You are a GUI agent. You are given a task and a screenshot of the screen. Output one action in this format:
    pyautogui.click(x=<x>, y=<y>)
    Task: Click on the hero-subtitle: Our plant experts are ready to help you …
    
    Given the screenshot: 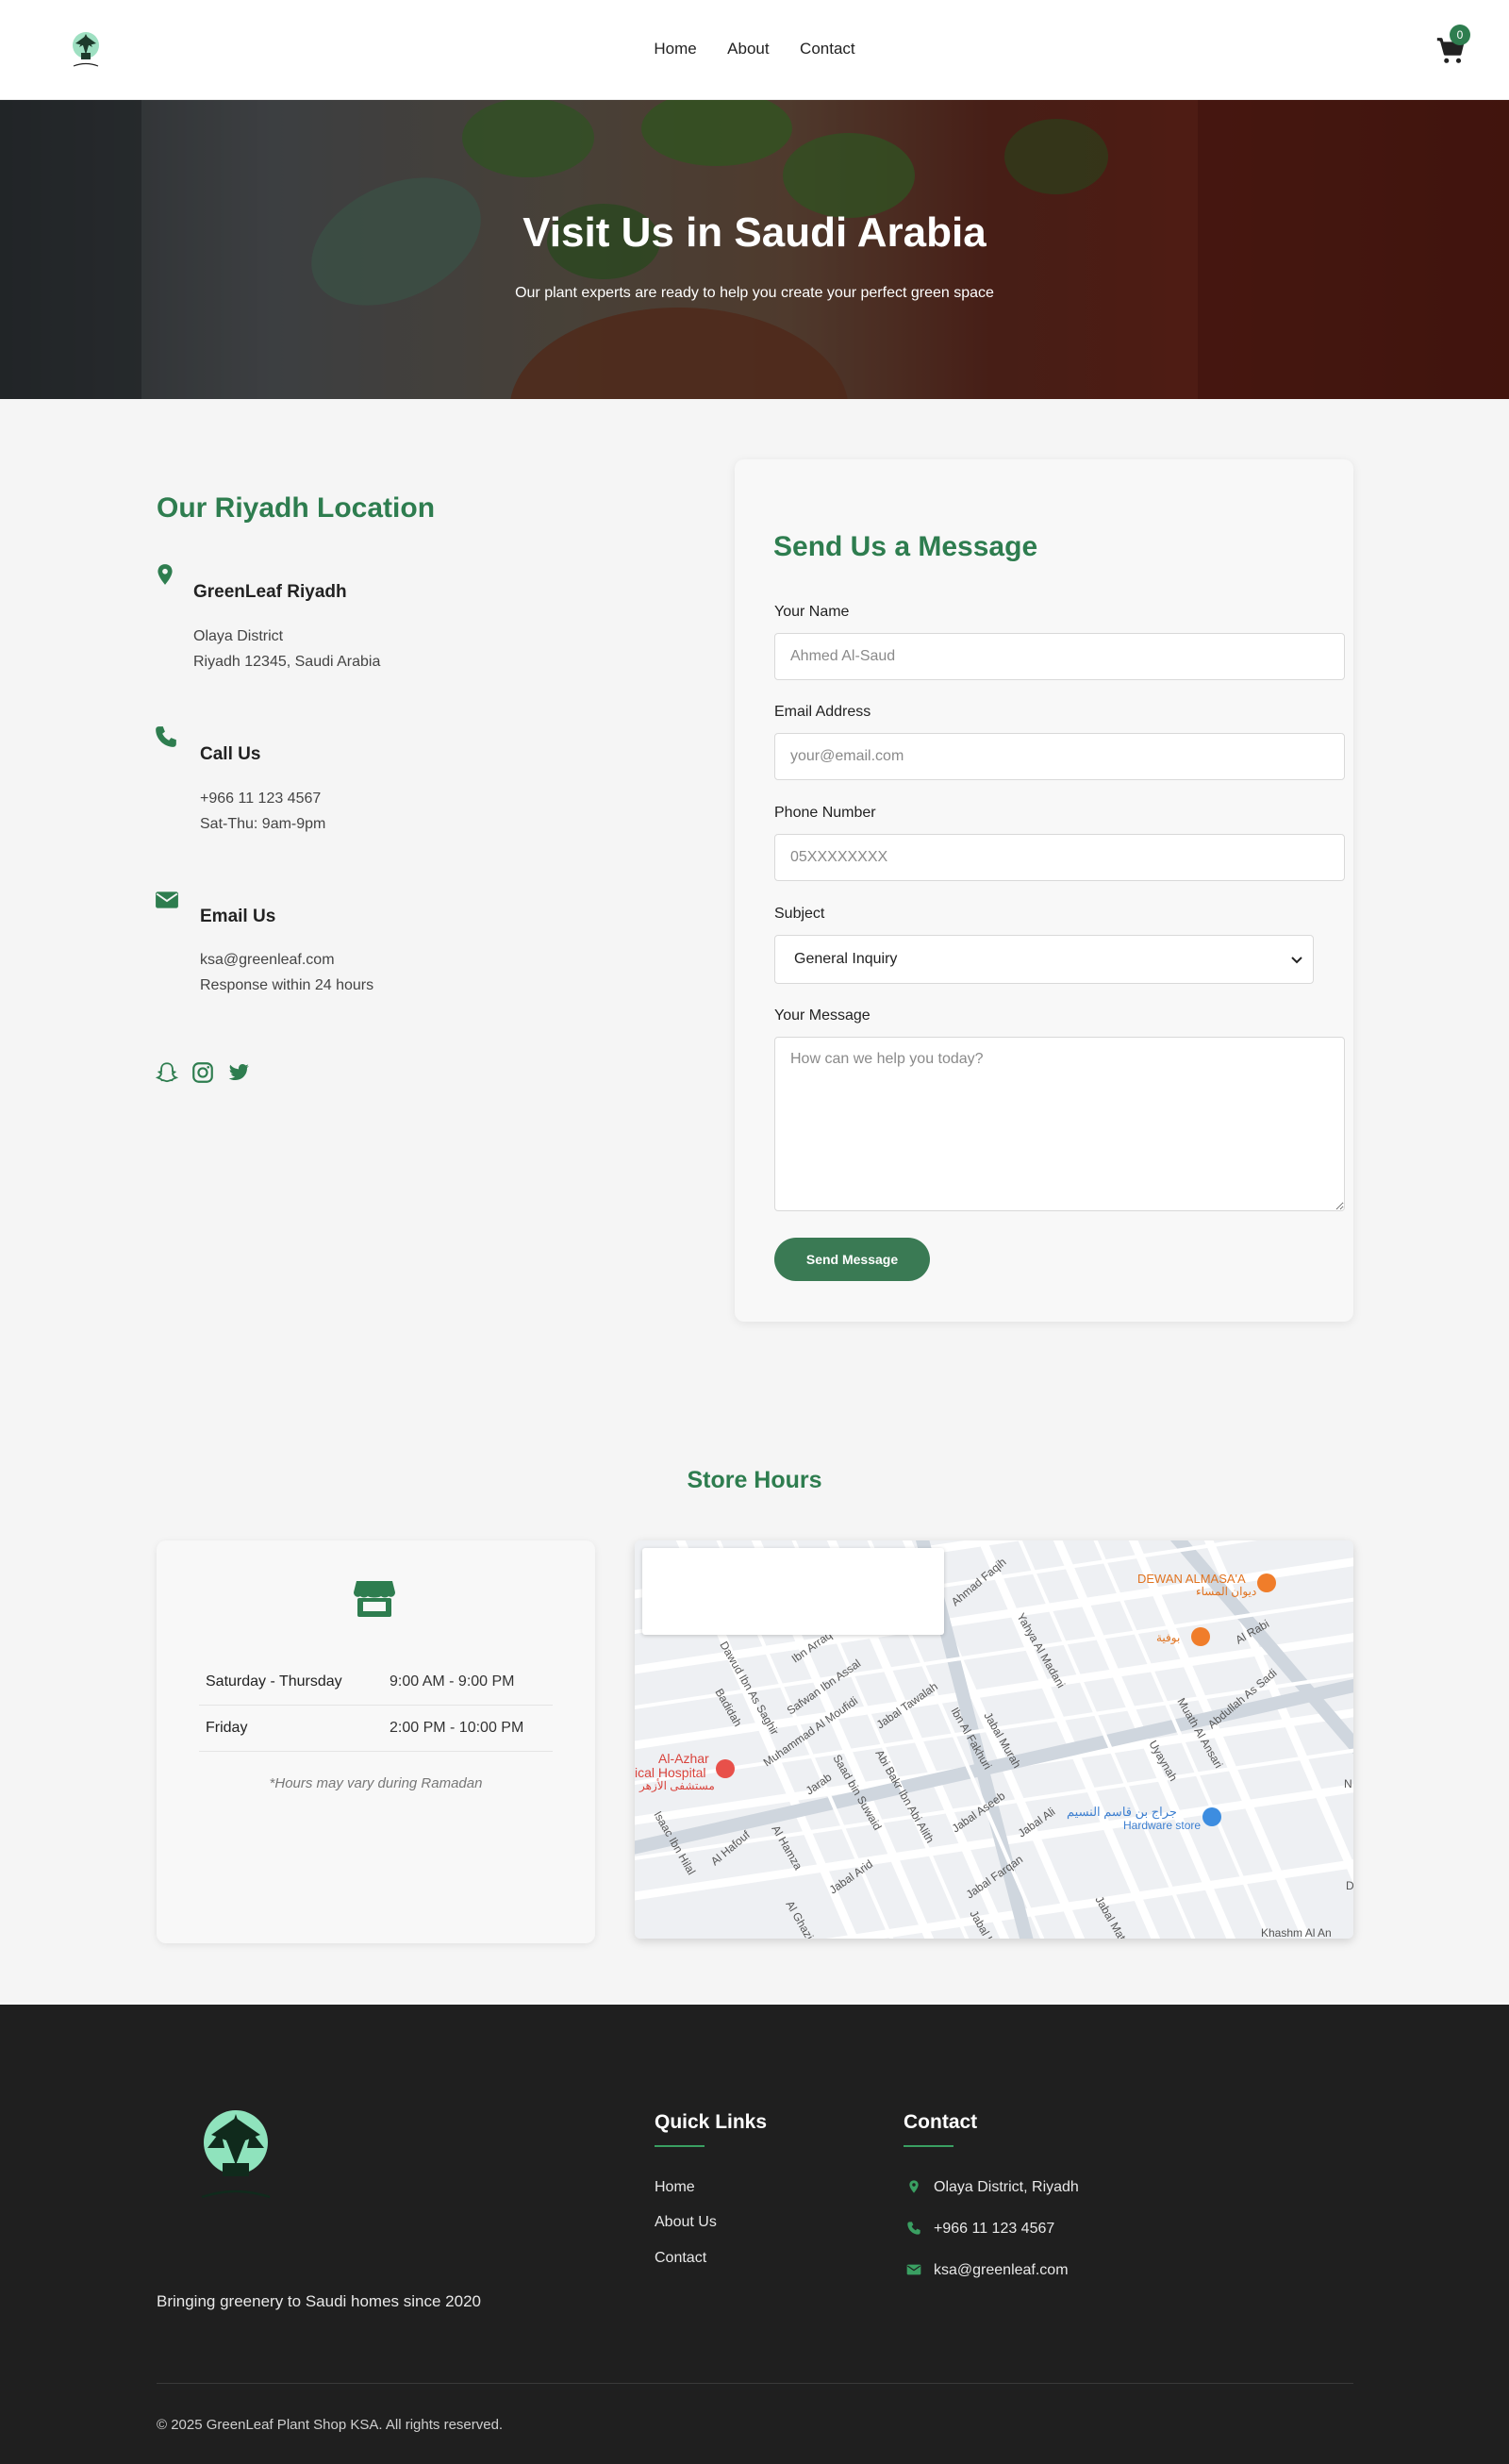 What is the action you would take?
    pyautogui.click(x=754, y=293)
    